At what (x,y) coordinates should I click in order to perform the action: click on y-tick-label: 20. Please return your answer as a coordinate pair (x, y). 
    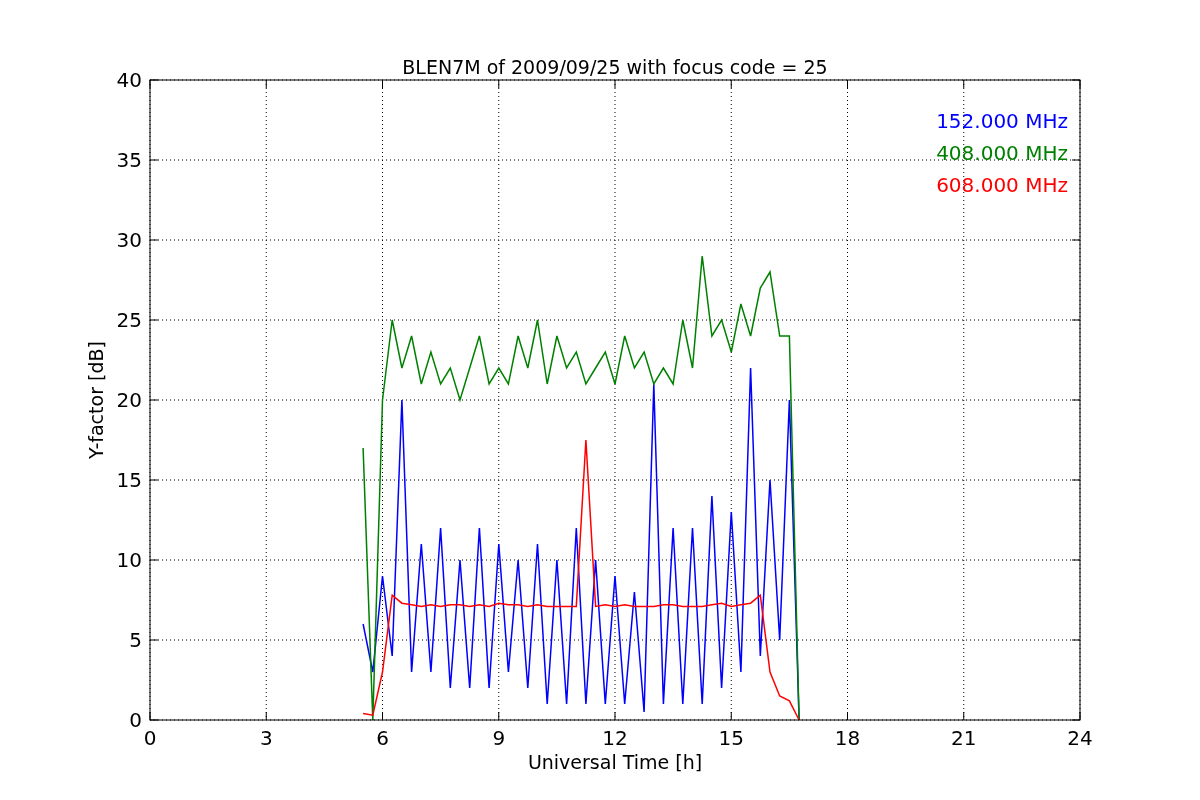
    Looking at the image, I should click on (129, 400).